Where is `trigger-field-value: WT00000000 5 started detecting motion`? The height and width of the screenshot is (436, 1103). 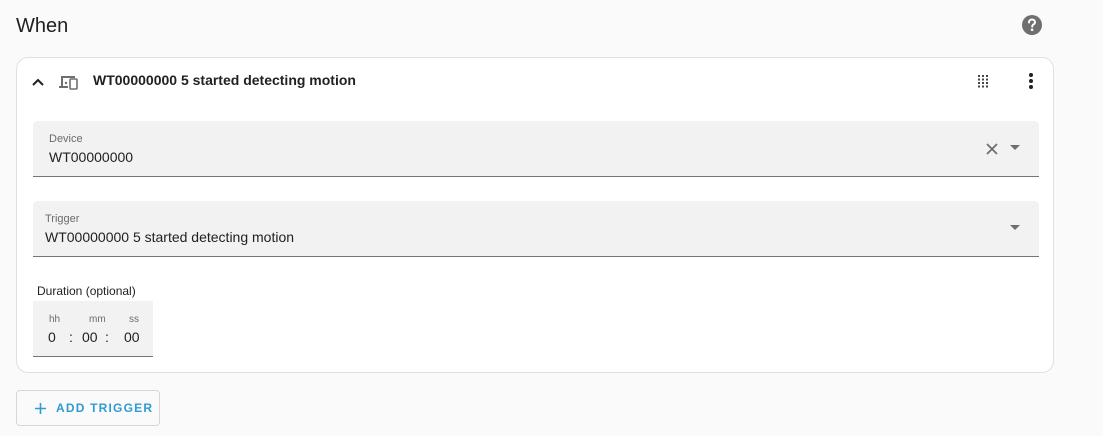
trigger-field-value: WT00000000 5 started detecting motion is located at coordinates (170, 237).